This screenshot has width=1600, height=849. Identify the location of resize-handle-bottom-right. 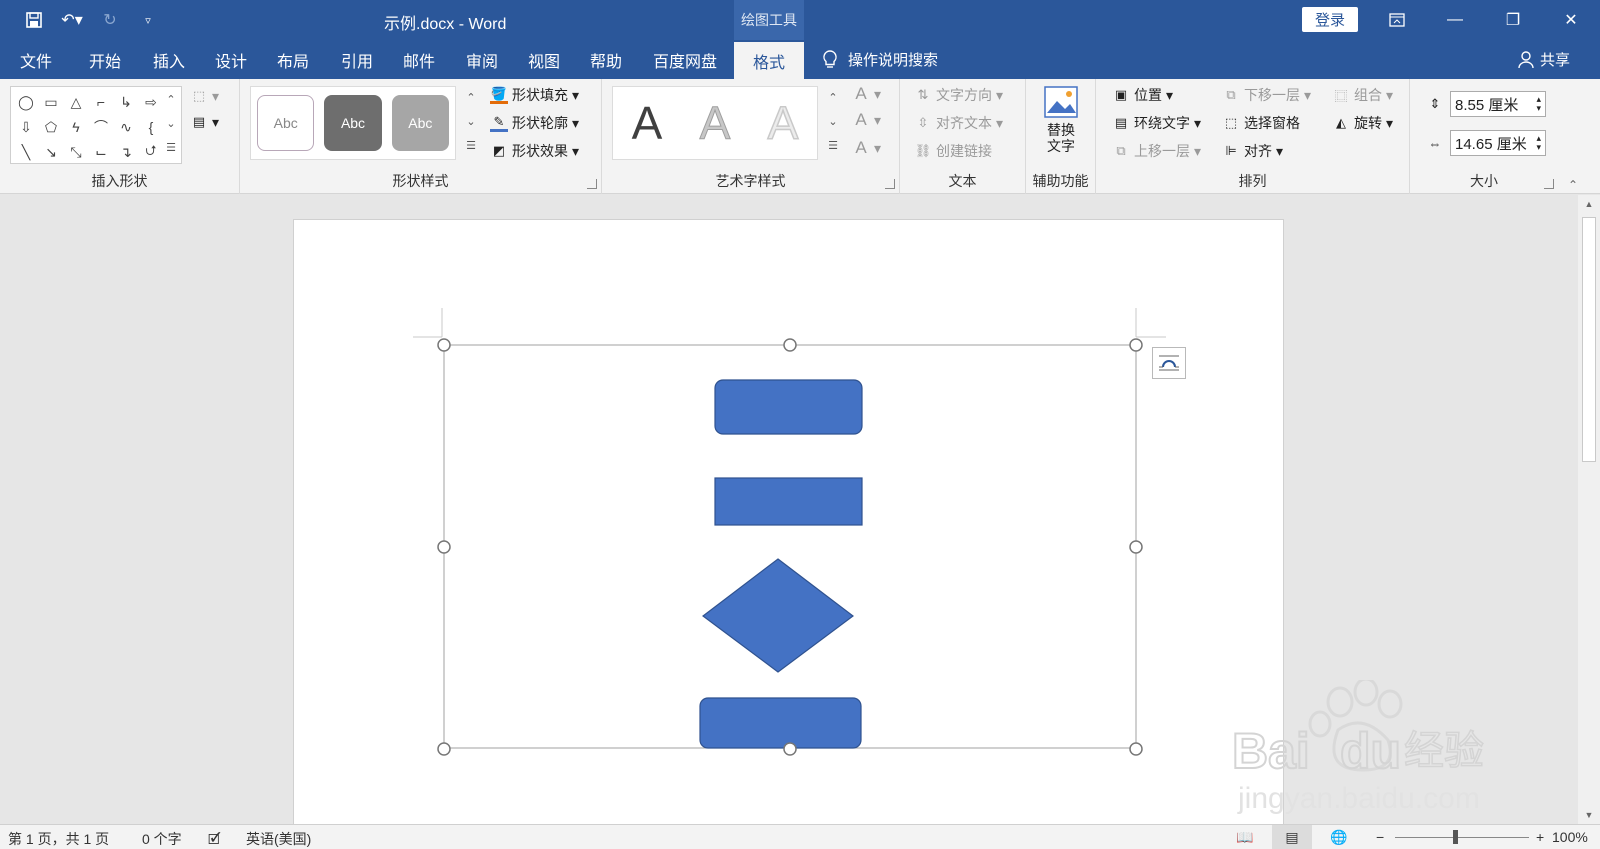
(1136, 749).